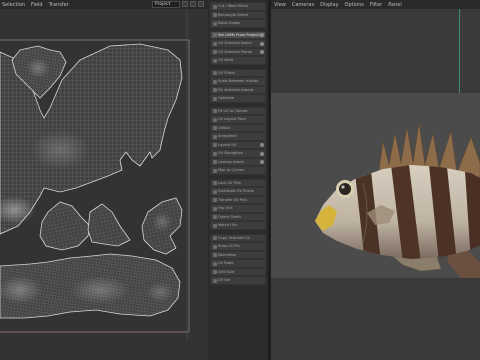 The image size is (480, 360). Describe the element at coordinates (185, 4) in the screenshot. I see `grid-toggle-icon` at that location.